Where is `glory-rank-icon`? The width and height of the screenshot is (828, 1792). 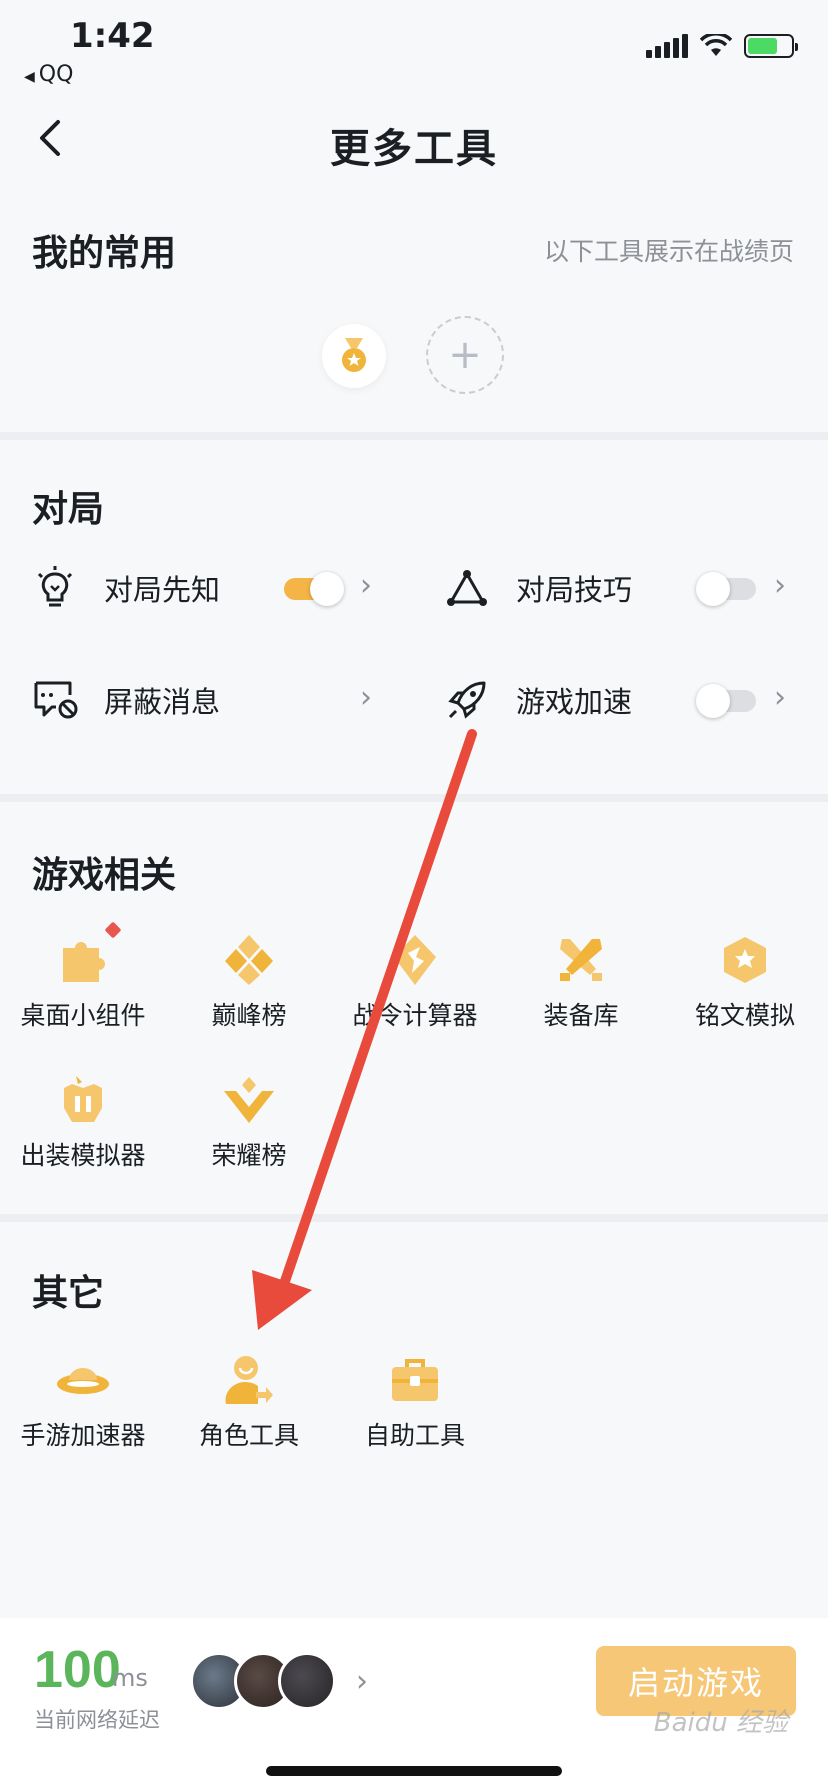 glory-rank-icon is located at coordinates (249, 1100).